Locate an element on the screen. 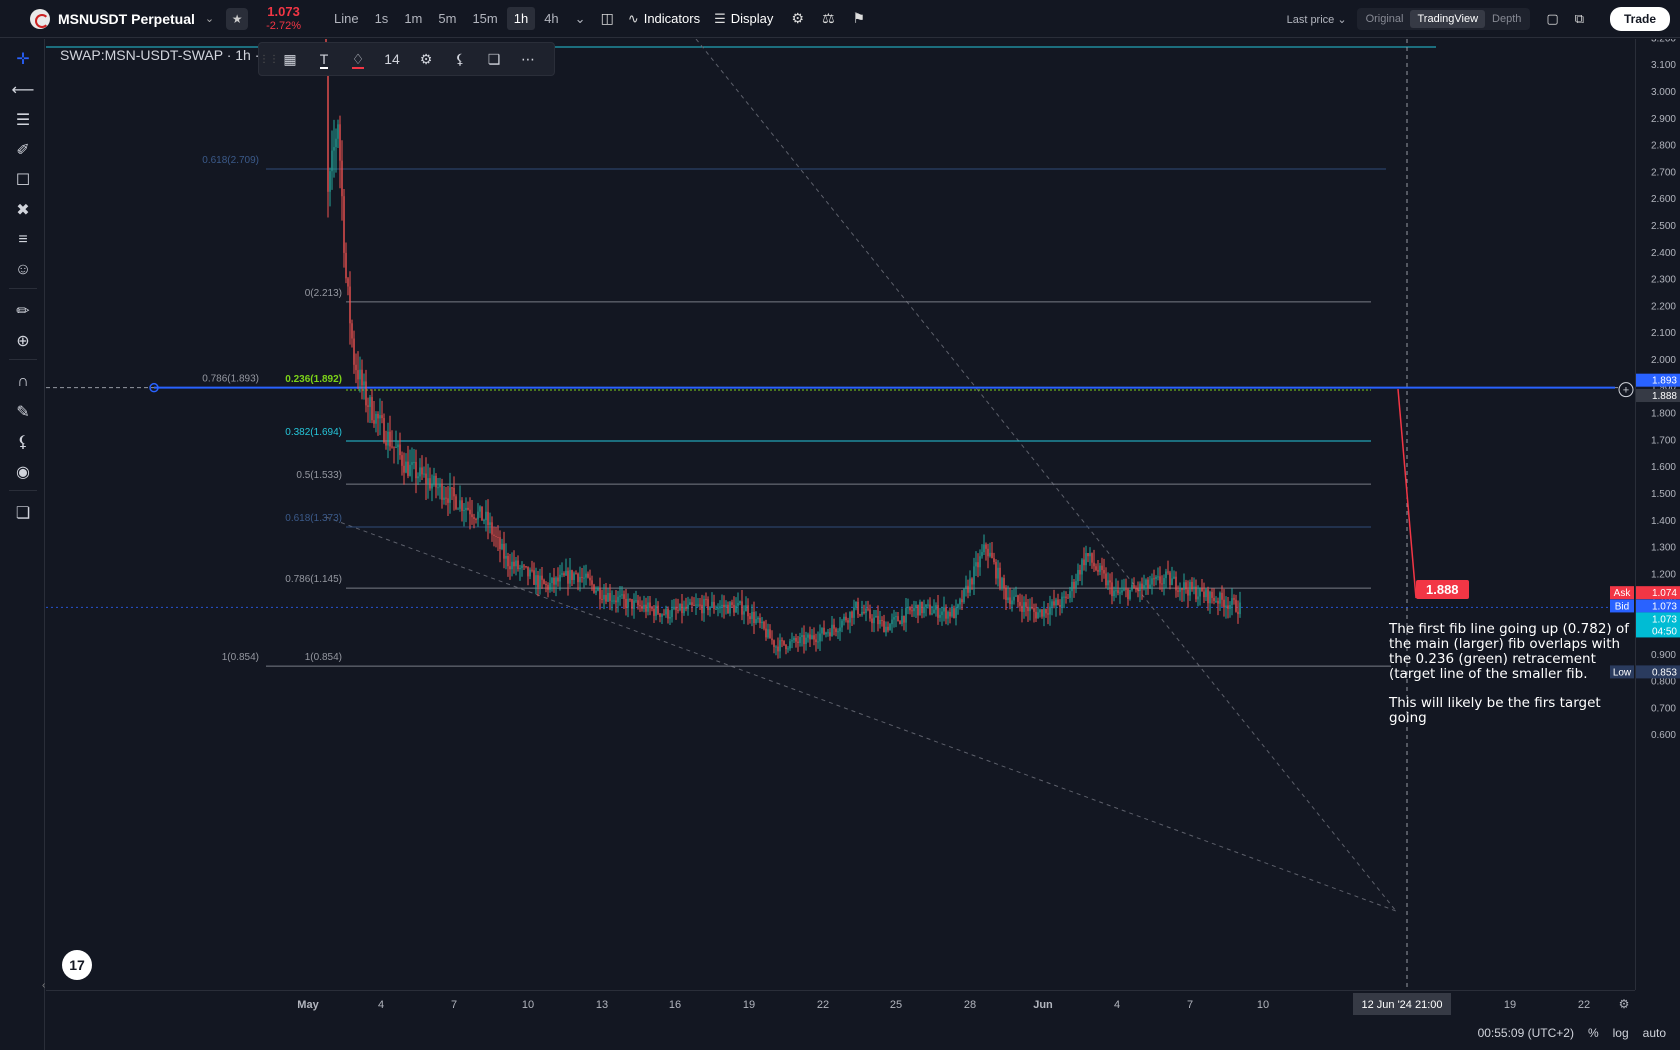 Image resolution: width=1680 pixels, height=1050 pixels. fib-level-label: 0.618(1.373) is located at coordinates (313, 518).